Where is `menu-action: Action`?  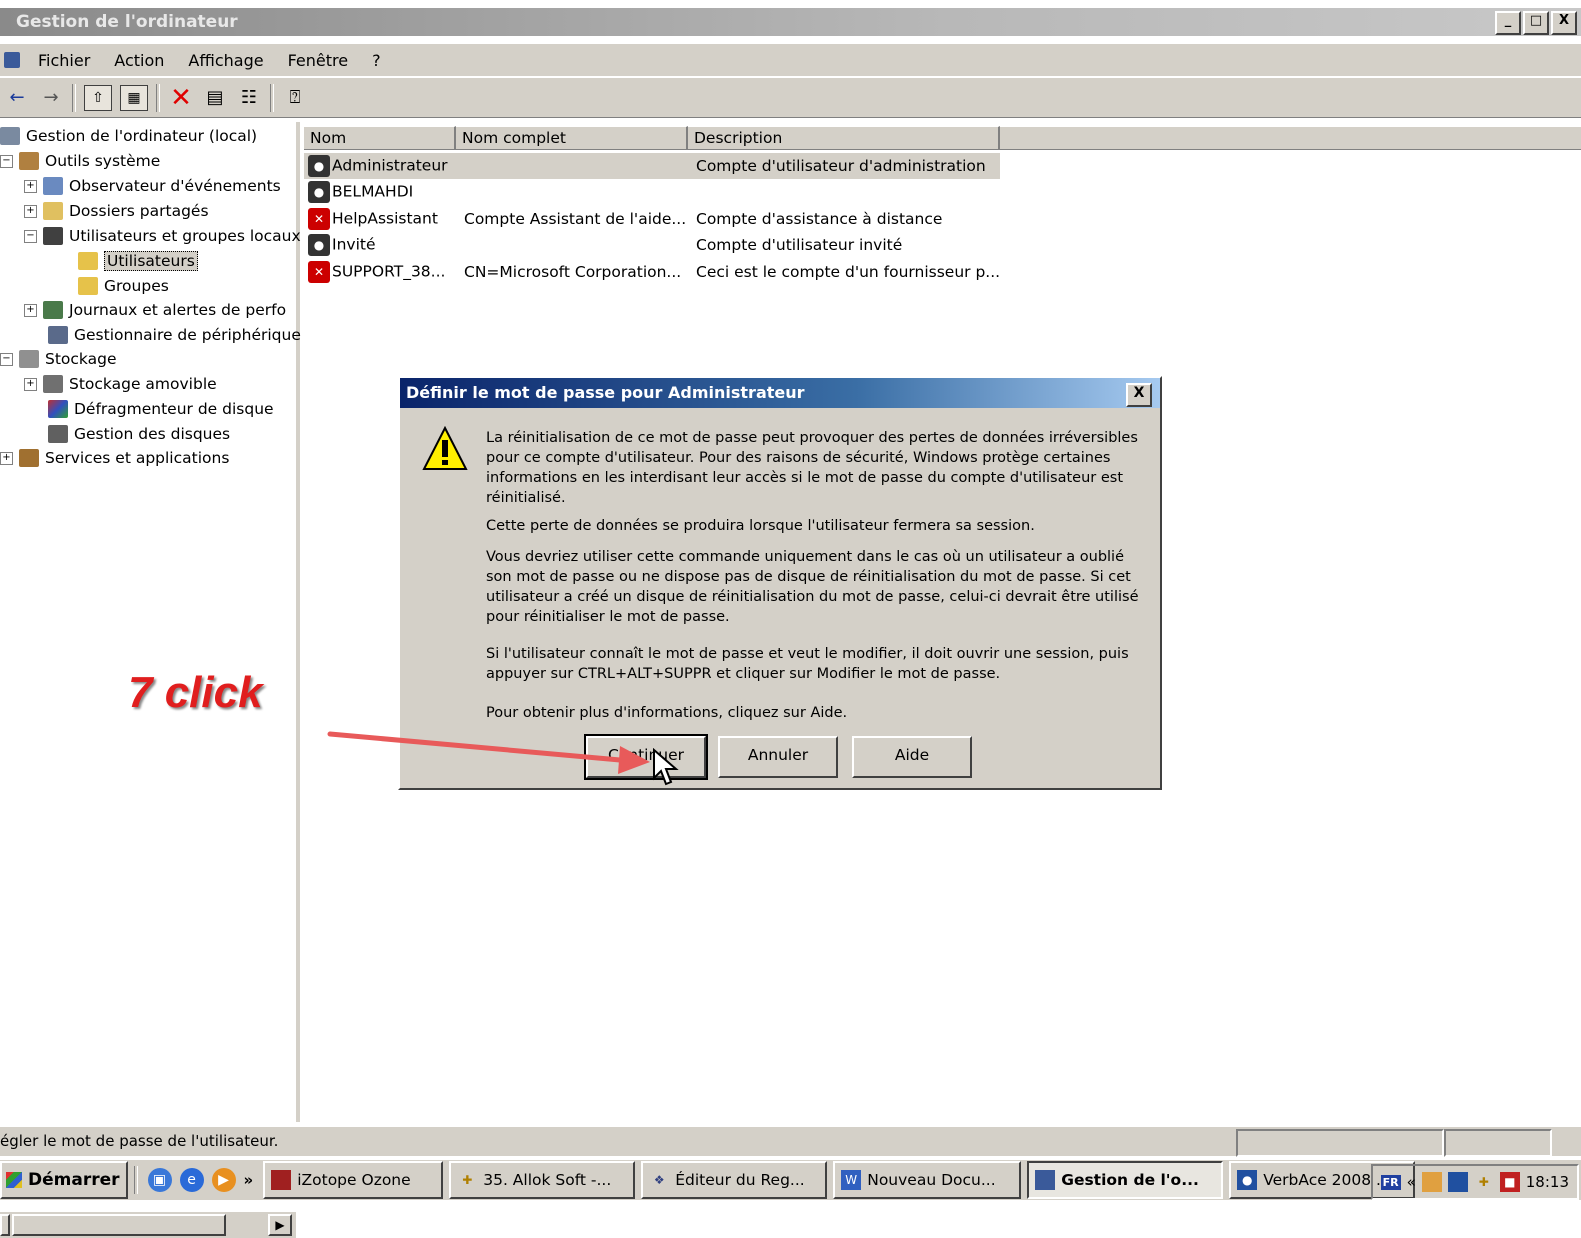 menu-action: Action is located at coordinates (139, 60).